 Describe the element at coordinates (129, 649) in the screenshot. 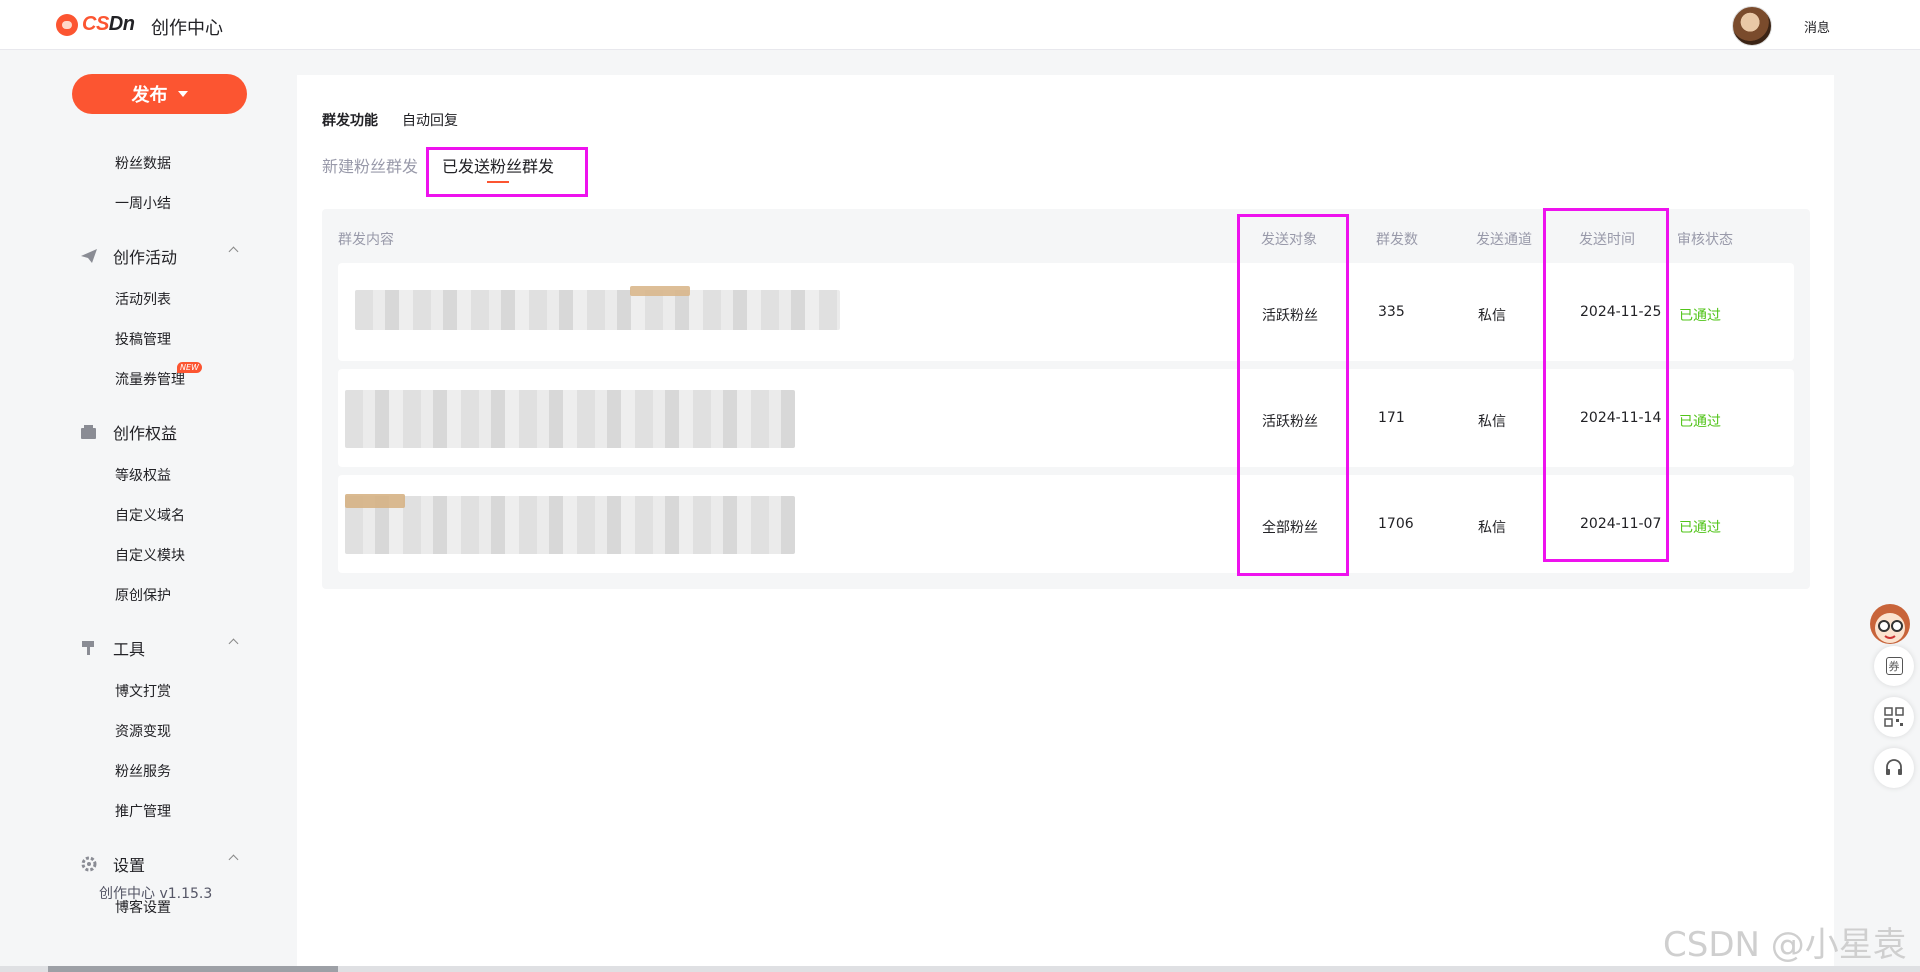

I see `sidebar-group-label: 工具` at that location.